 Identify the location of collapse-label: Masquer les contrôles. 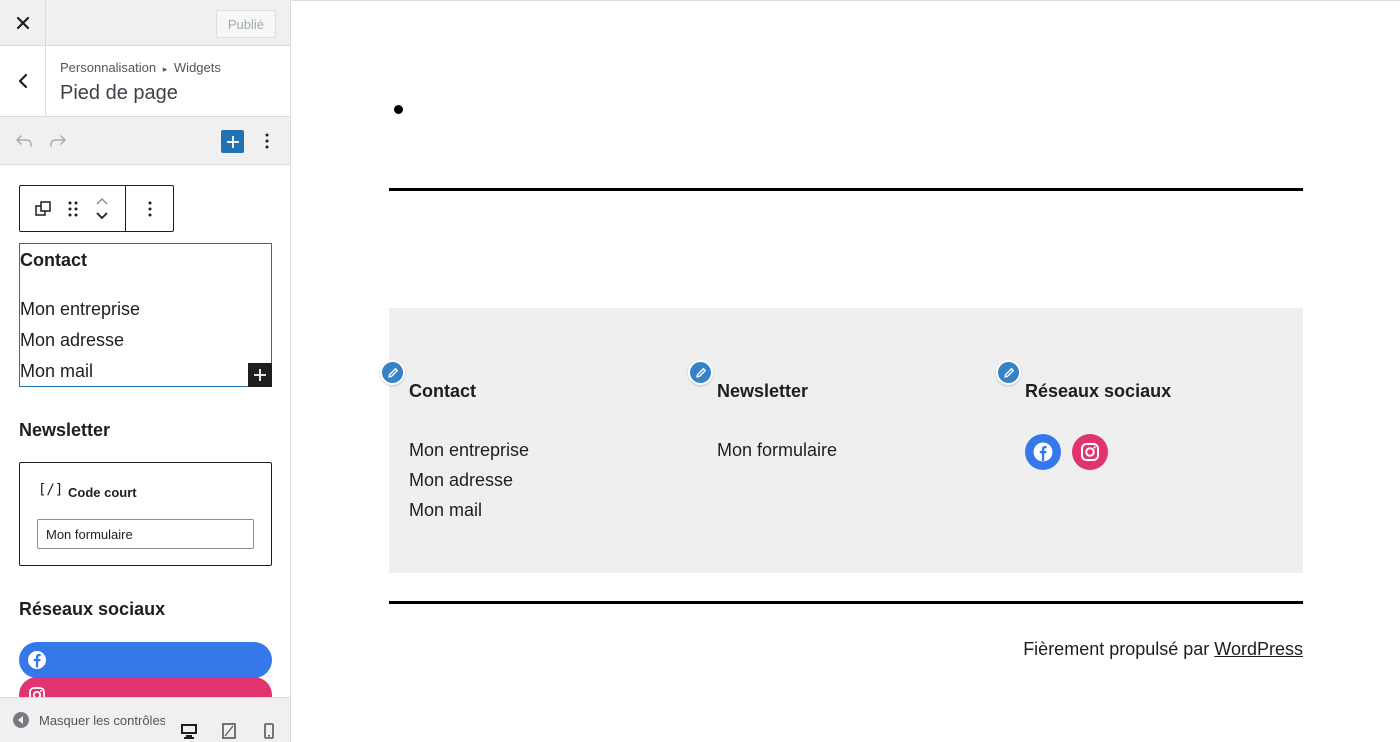
(102, 720).